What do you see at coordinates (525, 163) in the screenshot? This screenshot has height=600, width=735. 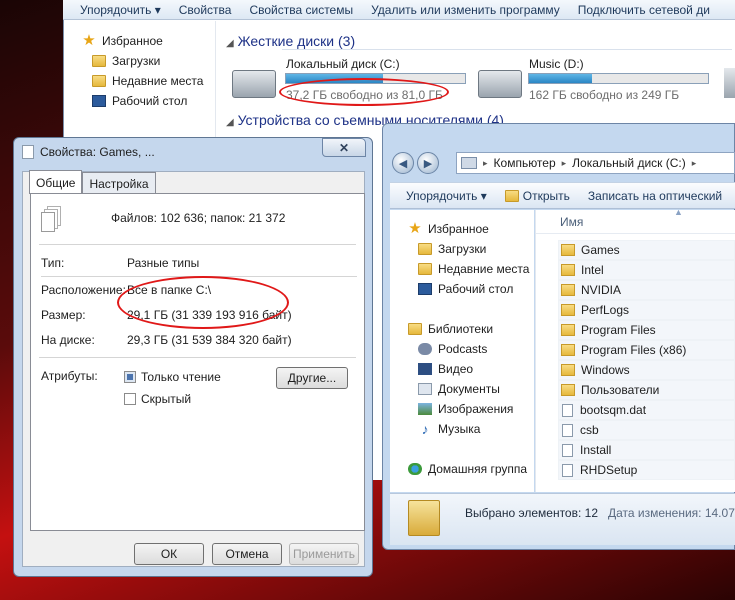 I see `breadcrumb-computer: Компьютер` at bounding box center [525, 163].